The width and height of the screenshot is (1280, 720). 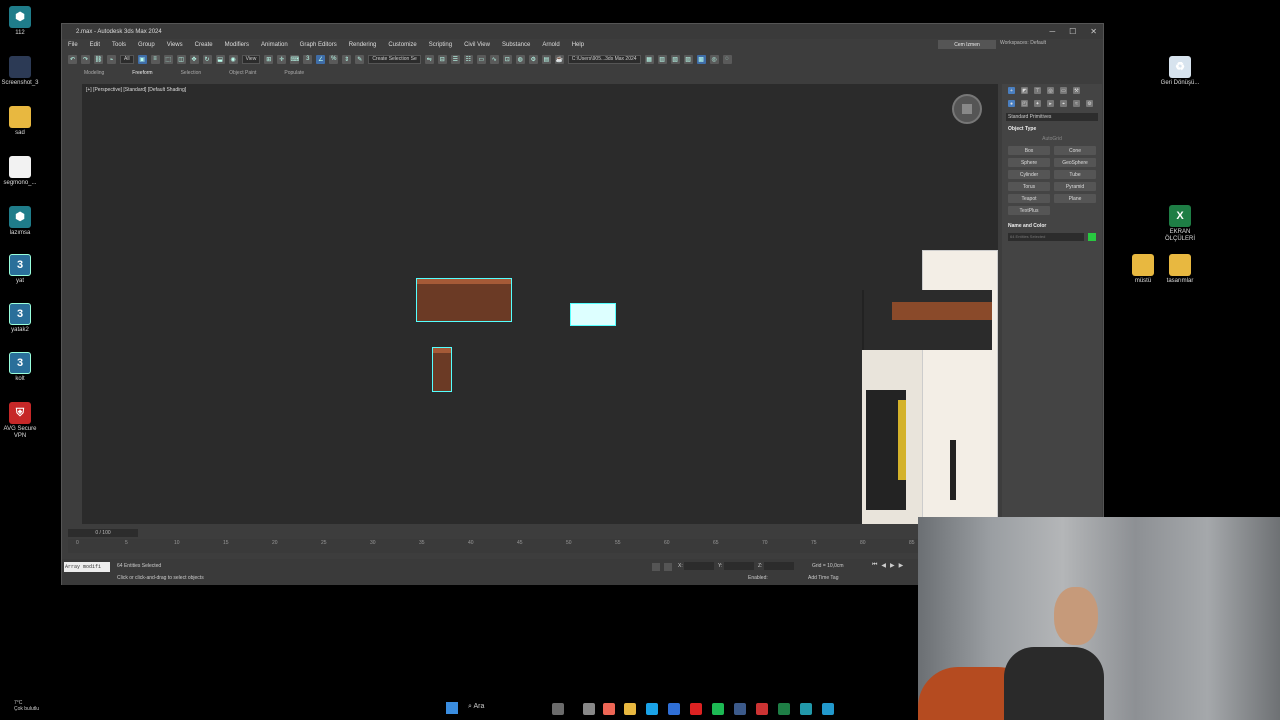 What do you see at coordinates (440, 45) in the screenshot?
I see `menu-scripting: Scripting` at bounding box center [440, 45].